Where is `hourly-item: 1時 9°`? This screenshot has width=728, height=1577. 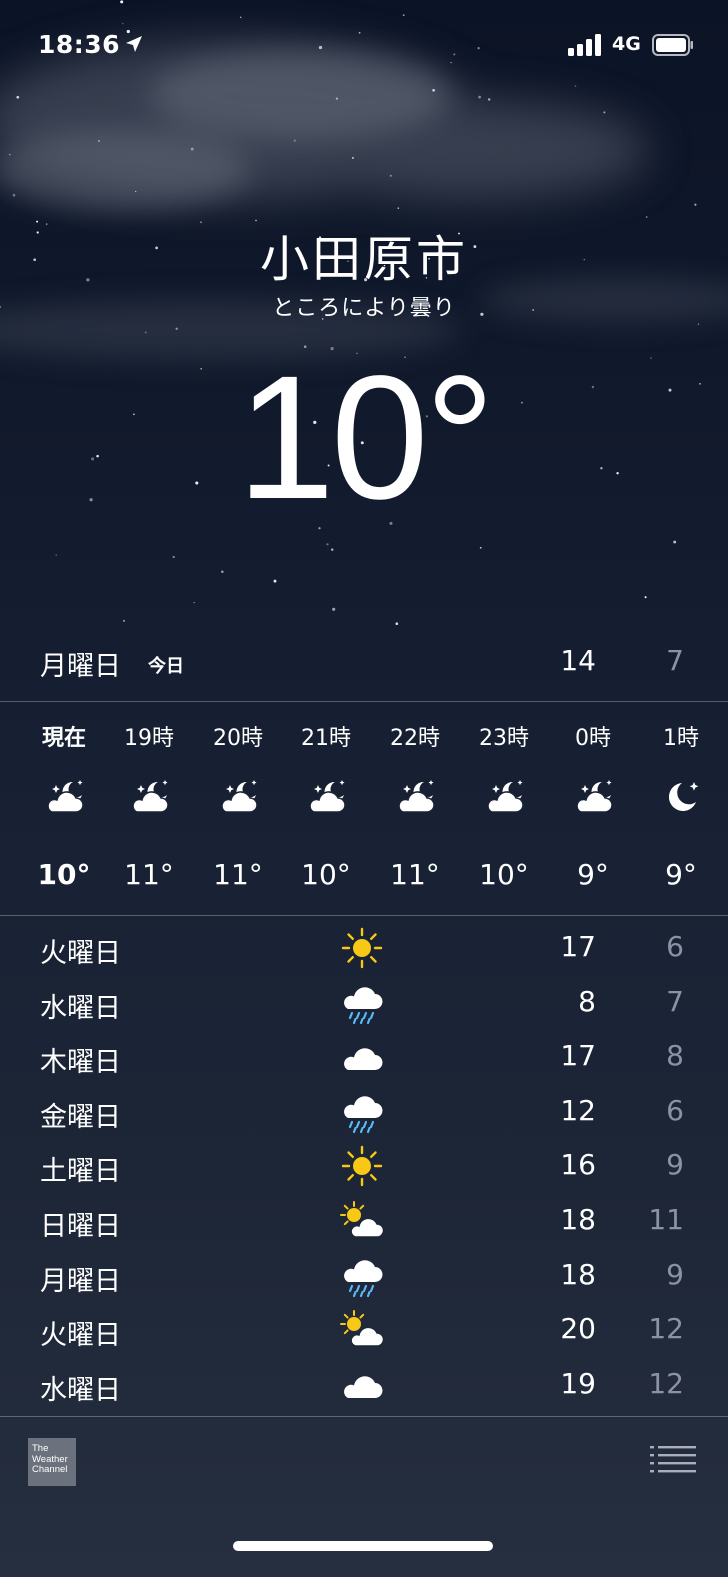 hourly-item: 1時 9° is located at coordinates (681, 809).